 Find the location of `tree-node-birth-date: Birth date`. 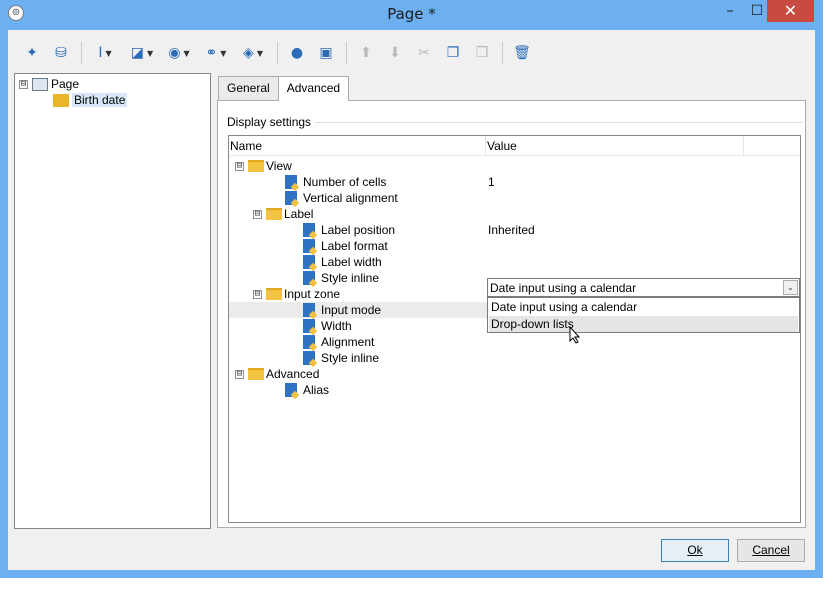

tree-node-birth-date: Birth date is located at coordinates (90, 100).